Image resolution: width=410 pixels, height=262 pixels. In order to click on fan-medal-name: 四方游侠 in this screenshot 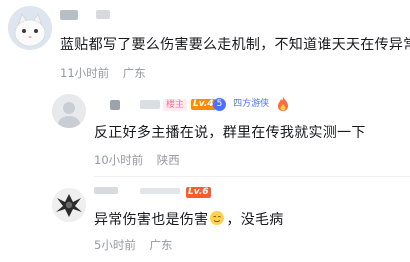, I will do `click(251, 104)`.